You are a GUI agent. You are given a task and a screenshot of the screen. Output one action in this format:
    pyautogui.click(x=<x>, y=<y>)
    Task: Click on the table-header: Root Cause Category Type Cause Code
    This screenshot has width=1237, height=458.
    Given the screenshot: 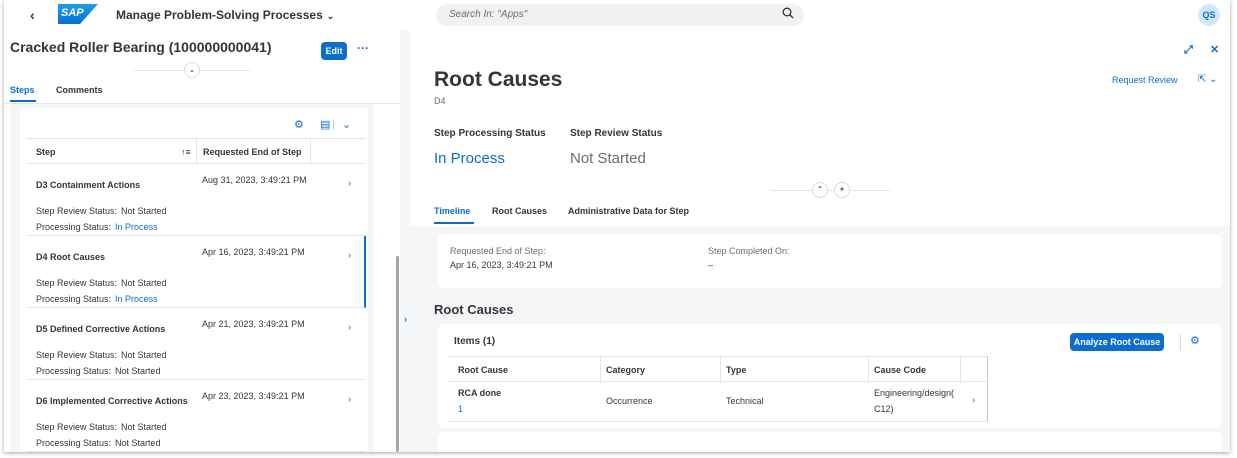 What is the action you would take?
    pyautogui.click(x=718, y=369)
    